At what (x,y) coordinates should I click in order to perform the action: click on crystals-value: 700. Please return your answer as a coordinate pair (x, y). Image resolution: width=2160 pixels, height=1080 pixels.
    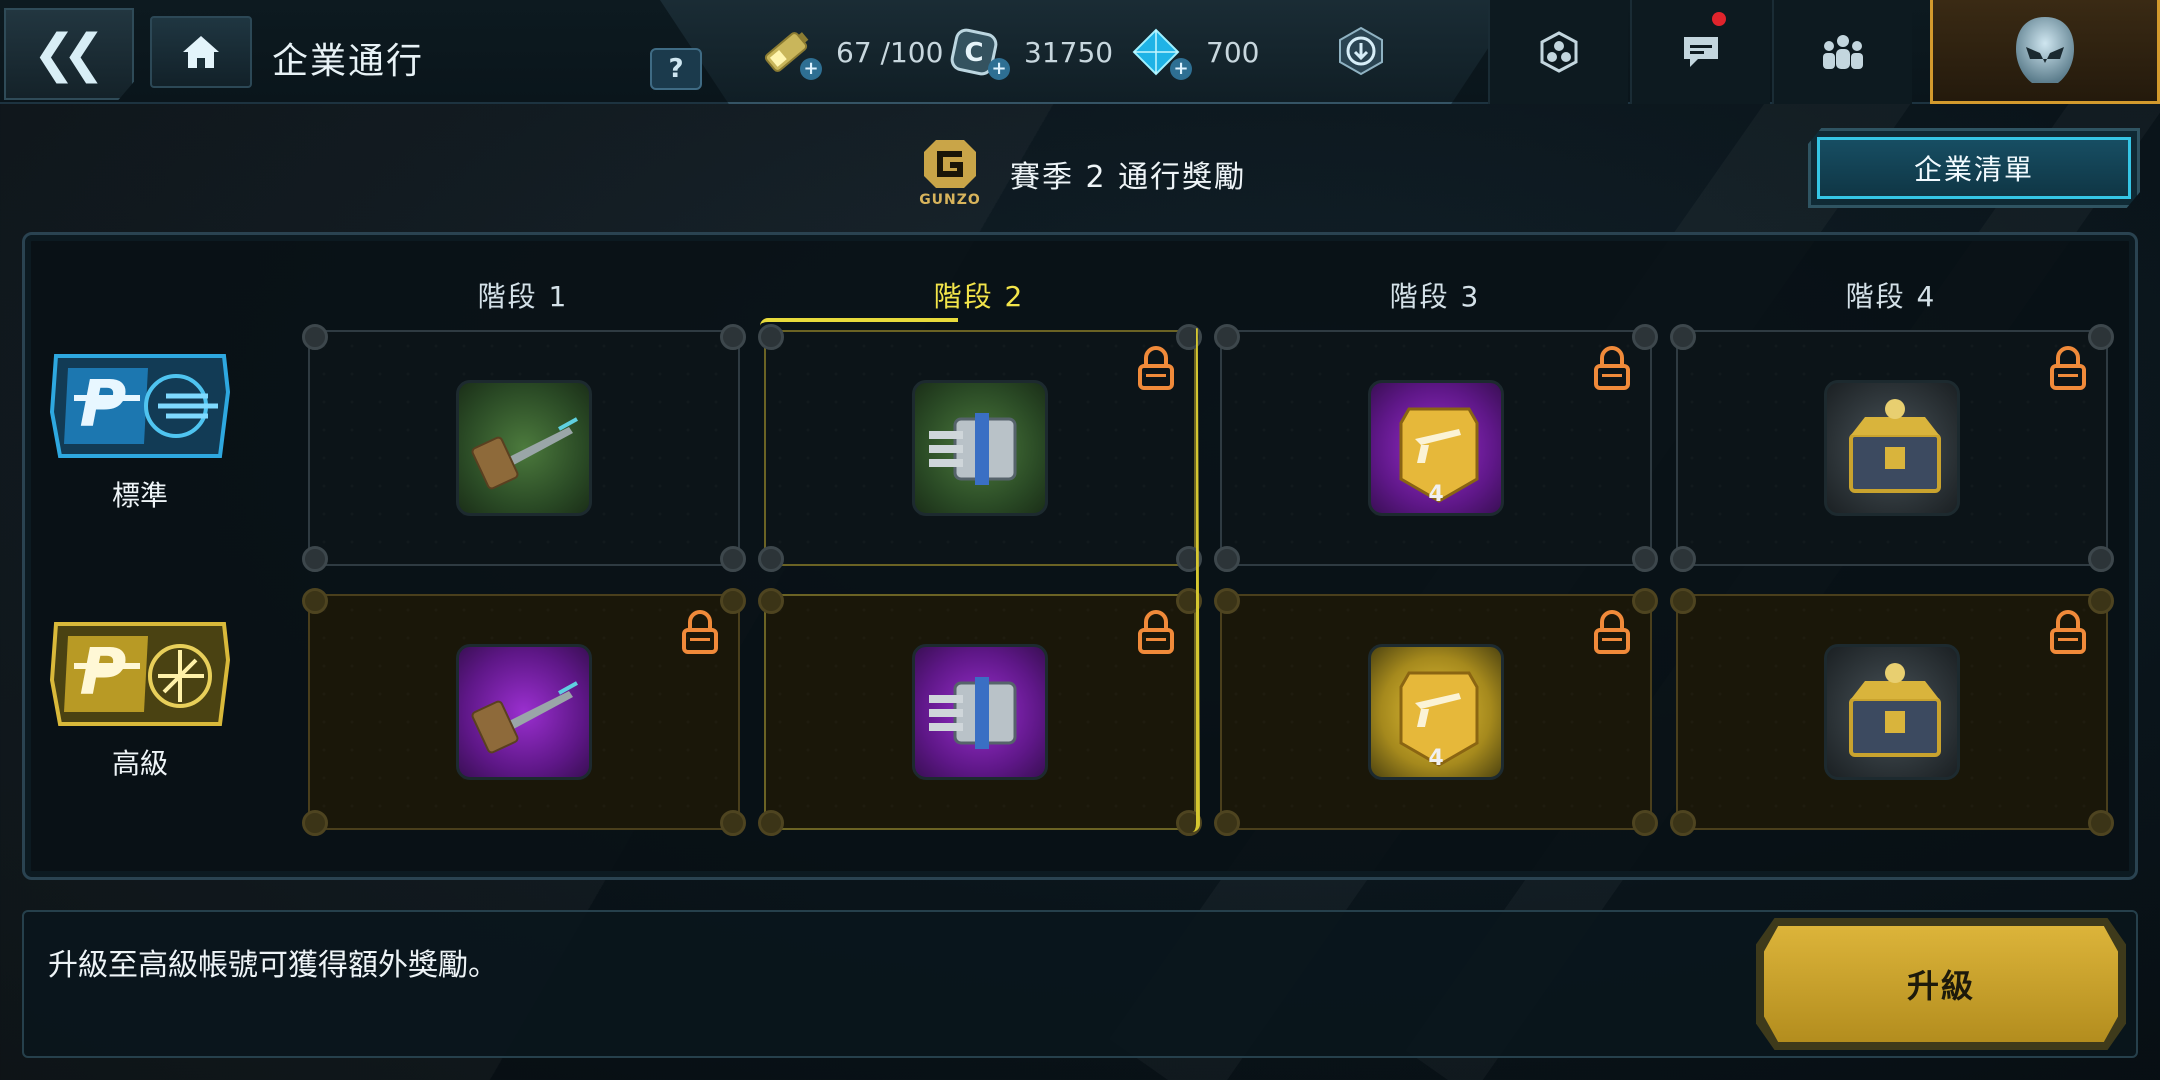
    Looking at the image, I should click on (1233, 52).